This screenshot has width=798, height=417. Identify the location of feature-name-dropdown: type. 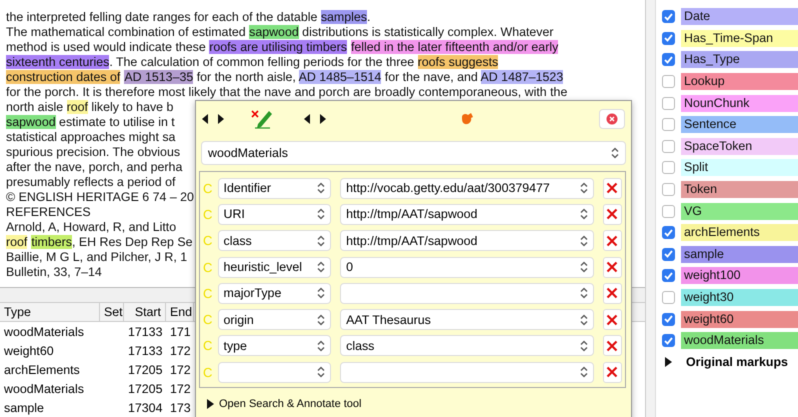
(275, 345).